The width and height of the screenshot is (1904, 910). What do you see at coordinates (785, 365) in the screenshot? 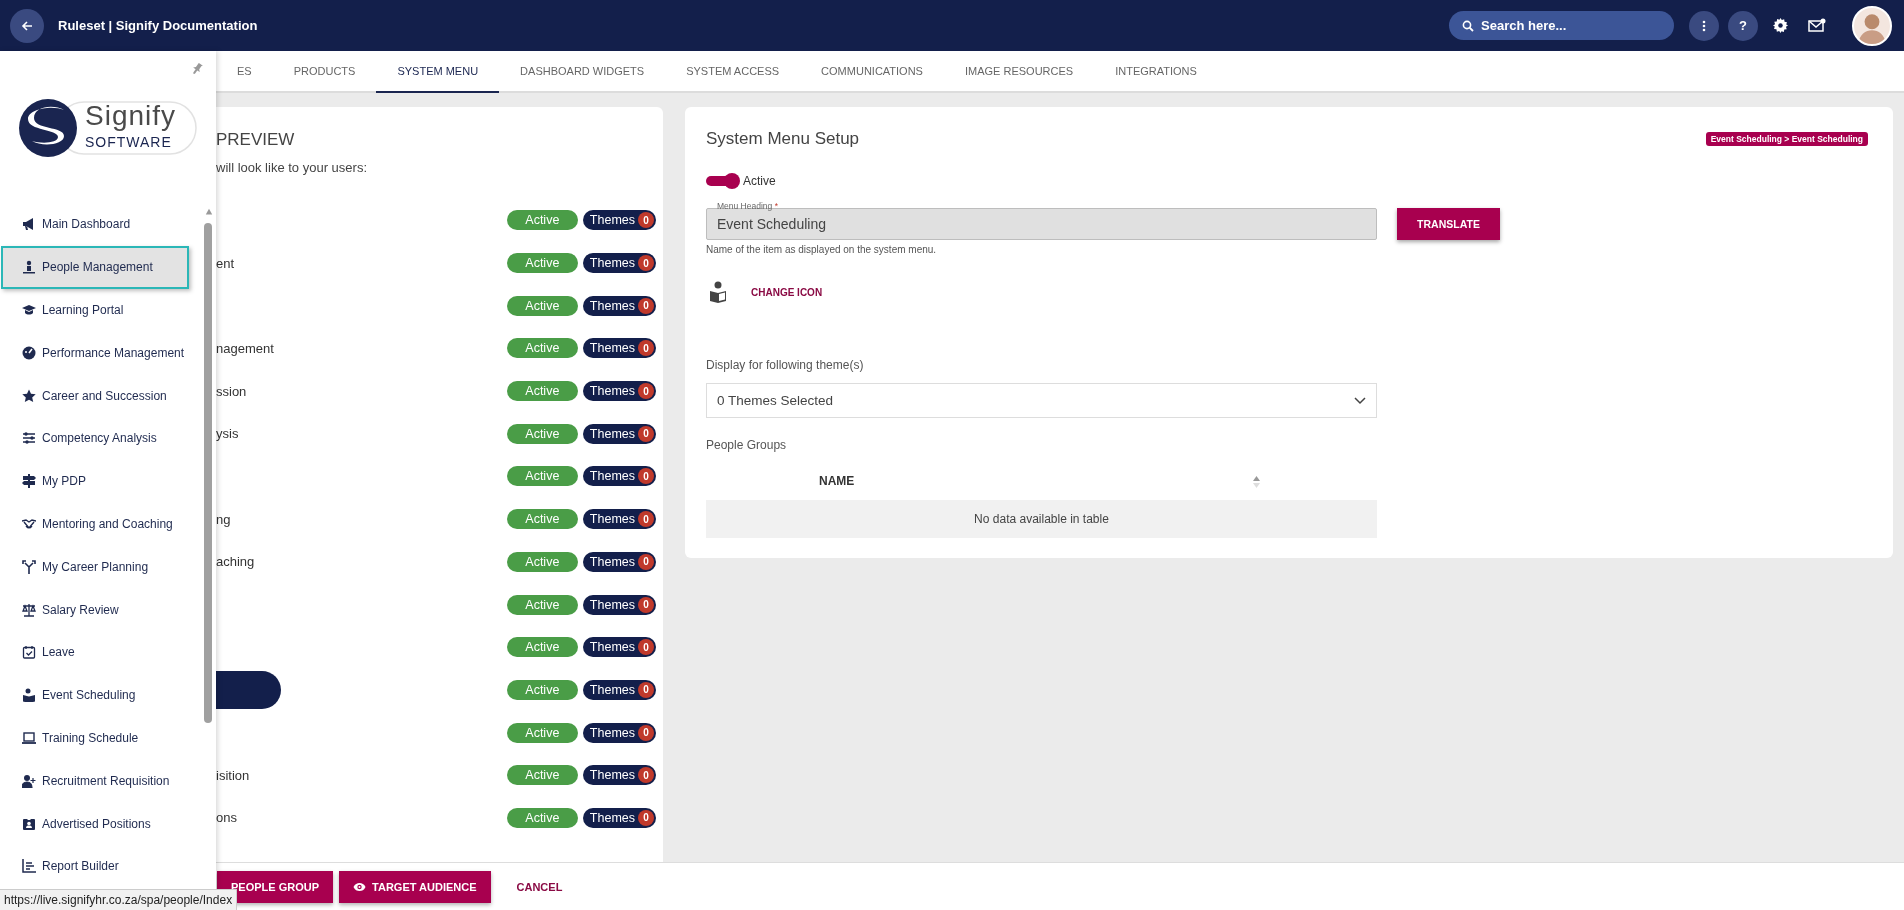
I see `themes-label: Display for following theme(s)` at bounding box center [785, 365].